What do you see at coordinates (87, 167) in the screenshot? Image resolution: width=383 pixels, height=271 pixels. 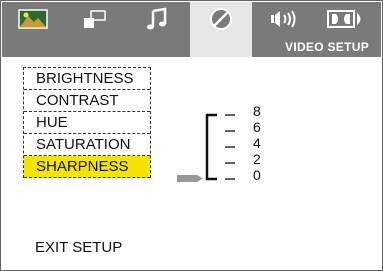 I see `menu-item-sharpness: SHARPNESS` at bounding box center [87, 167].